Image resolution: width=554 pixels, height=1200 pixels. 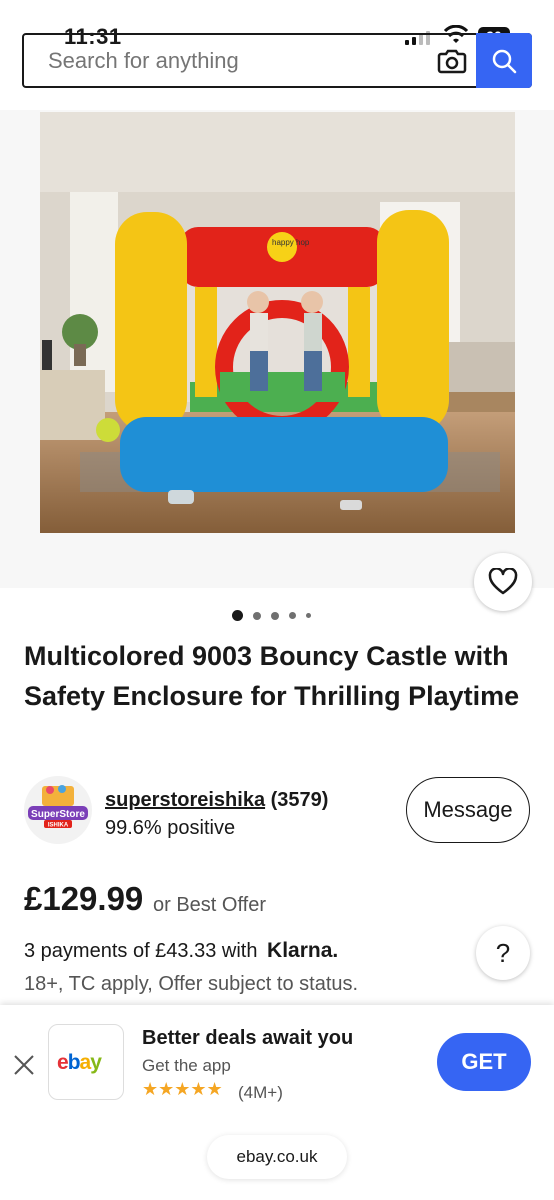 What do you see at coordinates (299, 800) in the screenshot?
I see `seller-feedback-count: (3579)` at bounding box center [299, 800].